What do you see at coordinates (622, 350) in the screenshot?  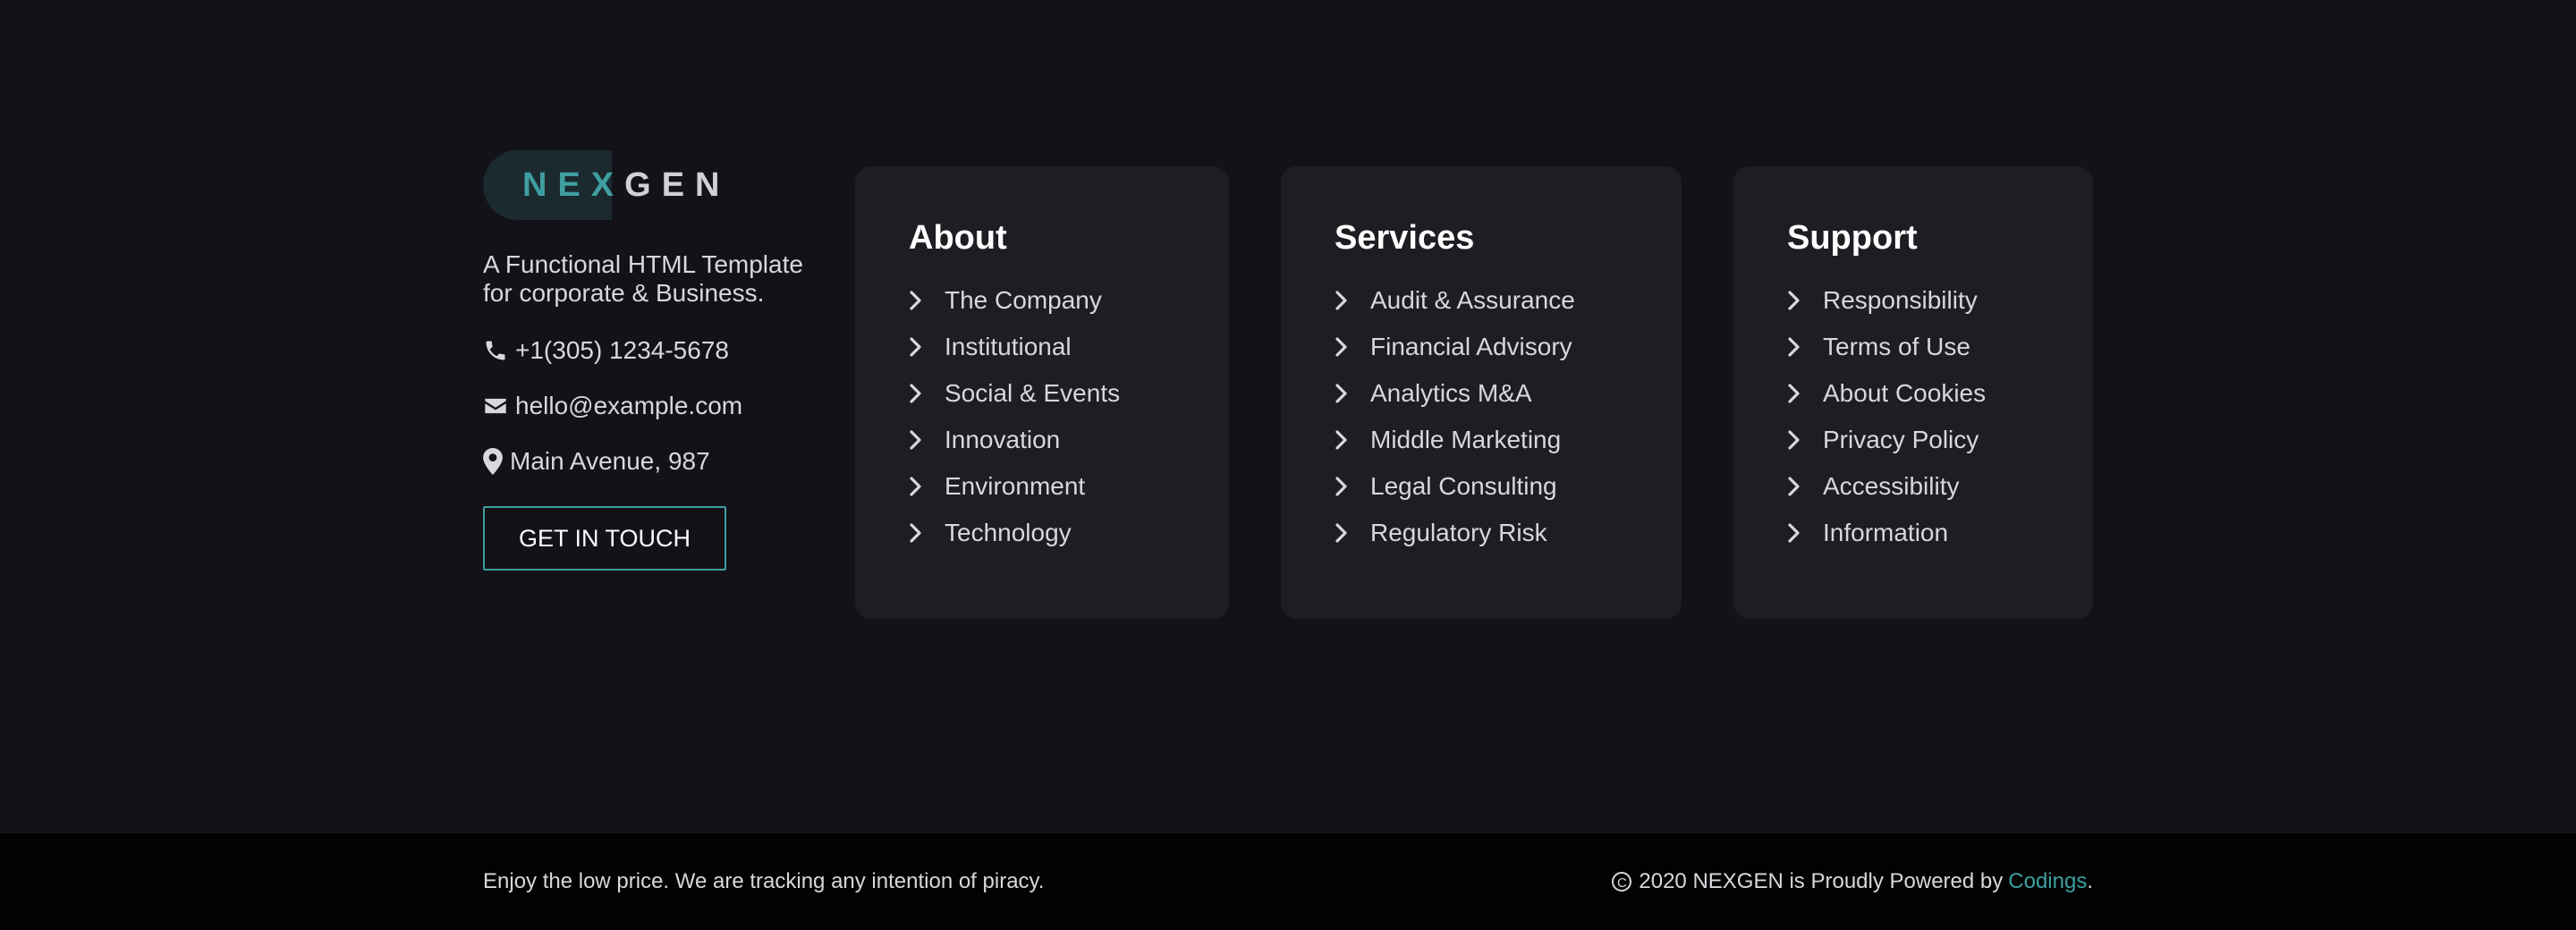 I see `phone-text: +1(305) 1234-5678` at bounding box center [622, 350].